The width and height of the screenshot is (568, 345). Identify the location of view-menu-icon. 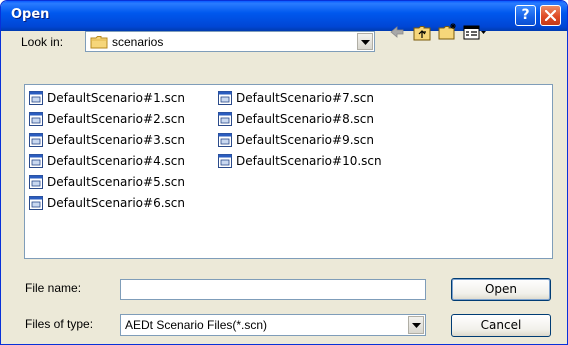
(475, 33).